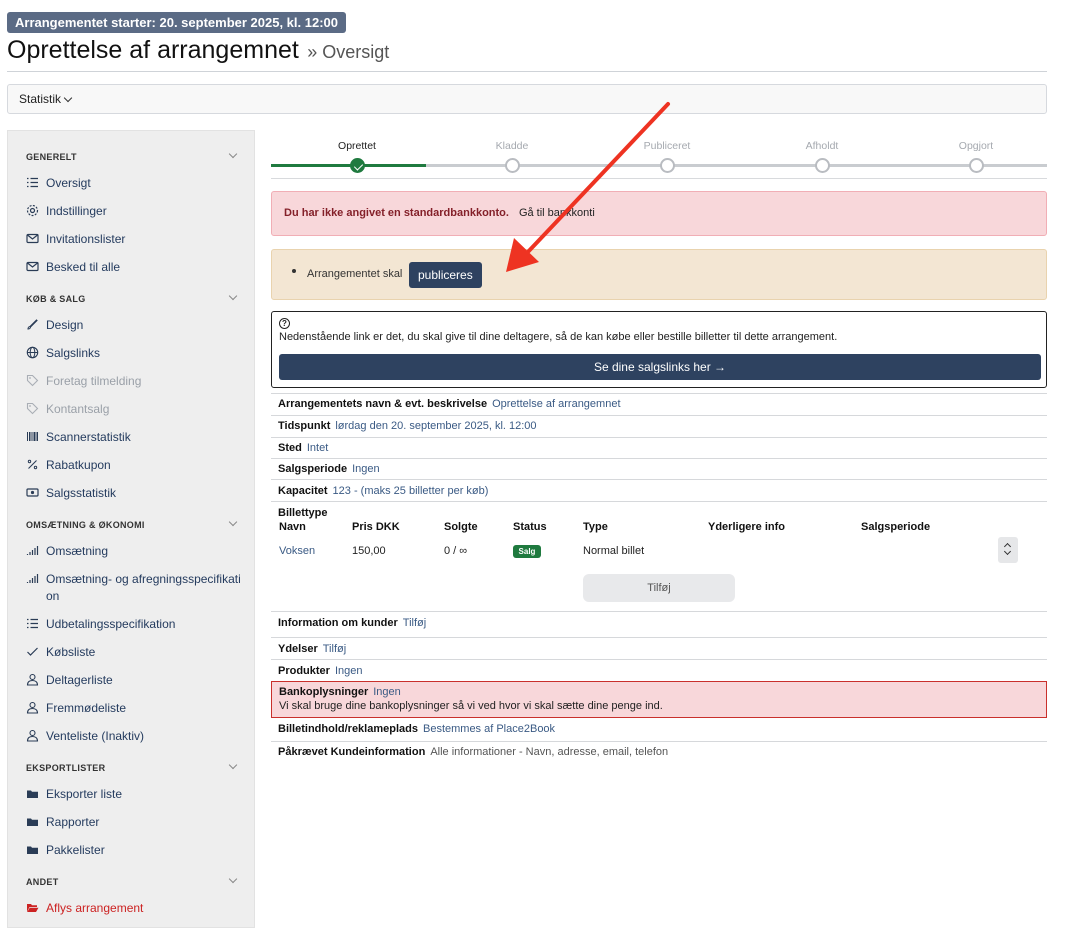 The width and height of the screenshot is (1085, 943). Describe the element at coordinates (313, 469) in the screenshot. I see `detail-label: Salgsperiode` at that location.